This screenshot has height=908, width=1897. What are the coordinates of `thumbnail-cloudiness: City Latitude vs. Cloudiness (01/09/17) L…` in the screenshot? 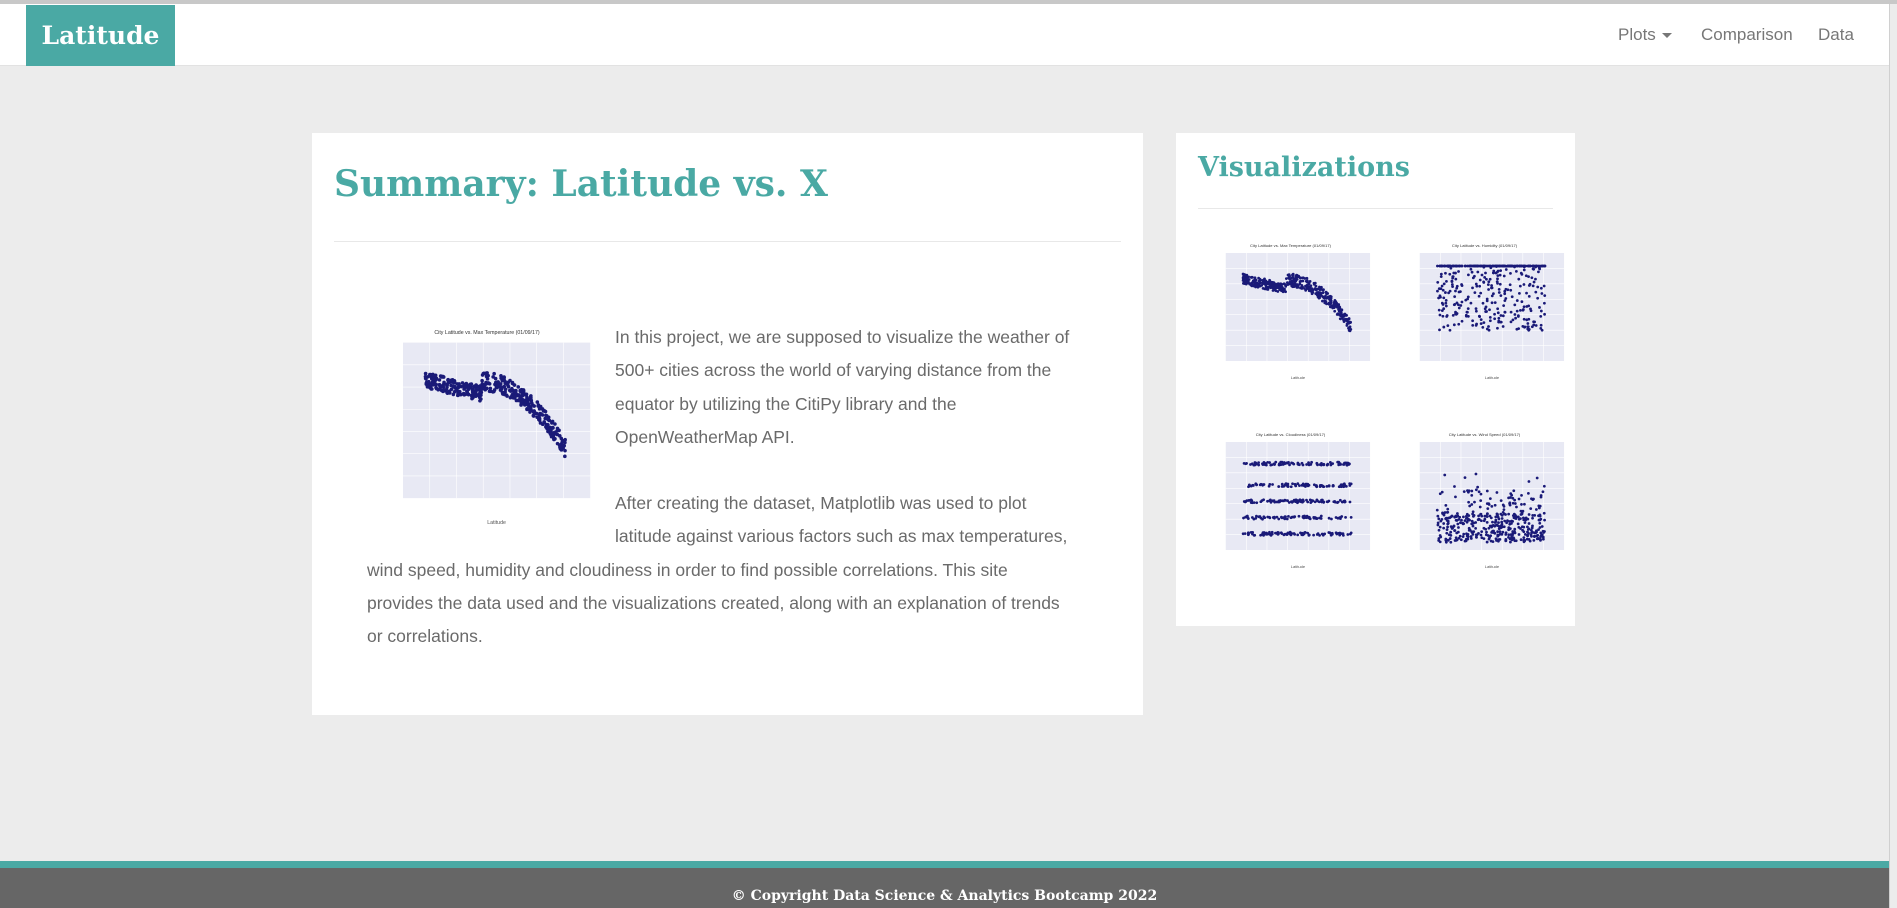 It's located at (1290, 502).